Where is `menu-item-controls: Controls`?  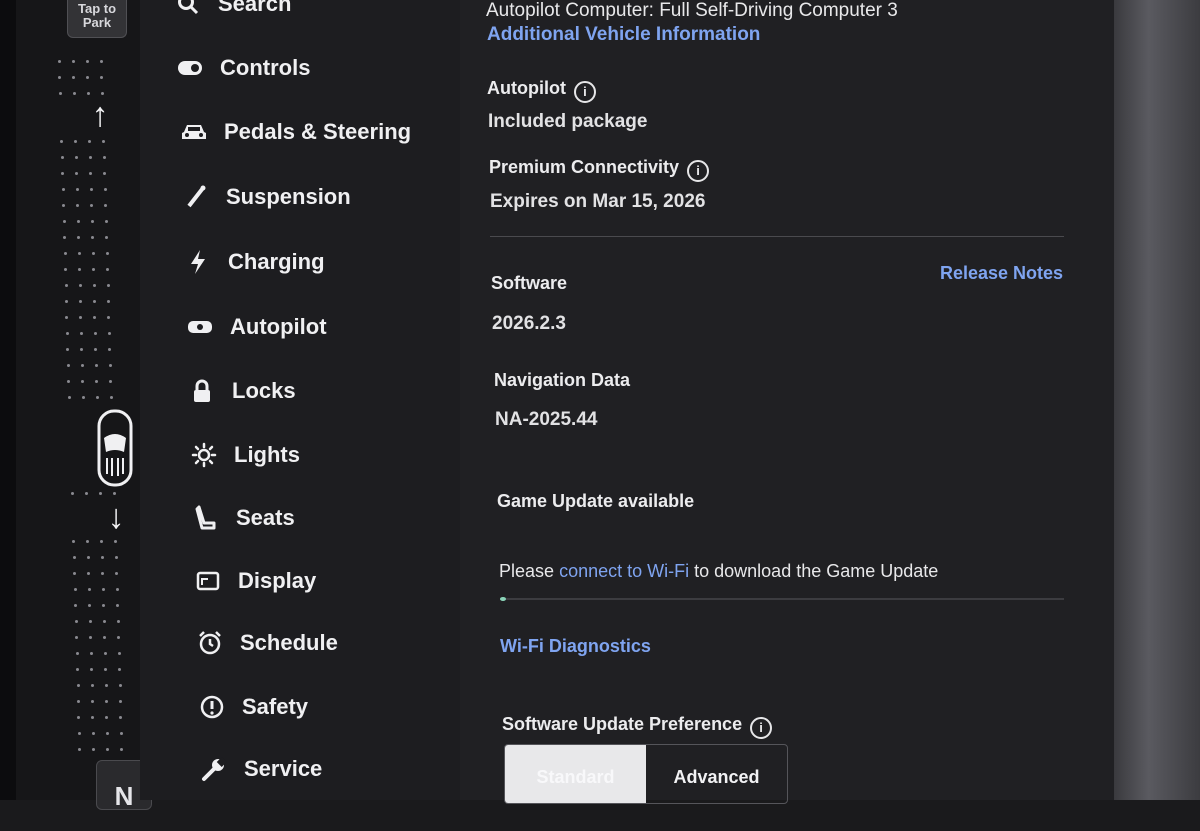 menu-item-controls: Controls is located at coordinates (241, 68).